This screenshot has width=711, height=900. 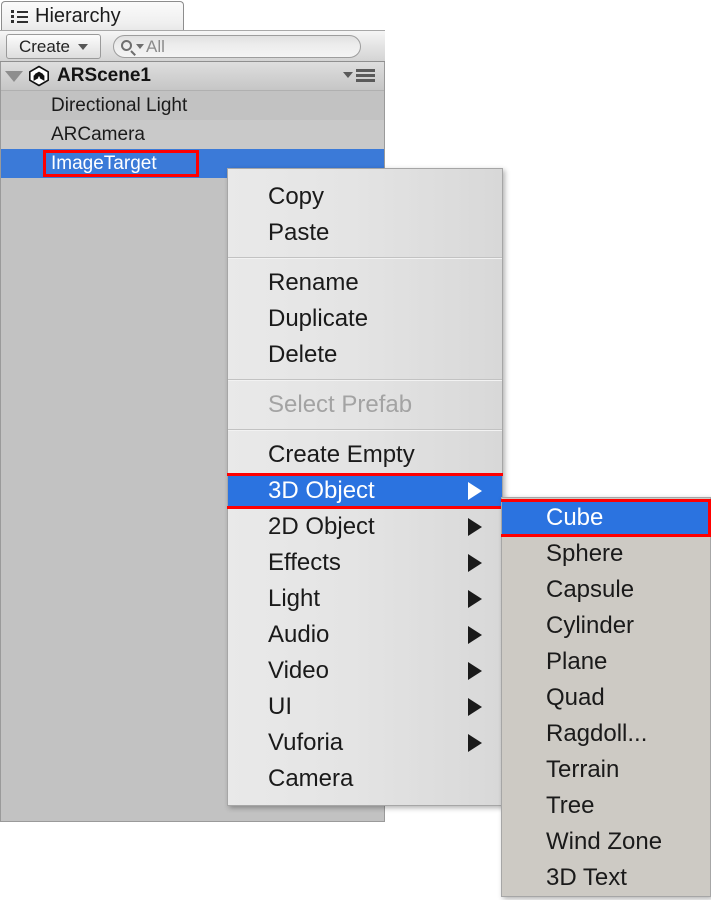 What do you see at coordinates (104, 75) in the screenshot?
I see `scene-name: ARScene1` at bounding box center [104, 75].